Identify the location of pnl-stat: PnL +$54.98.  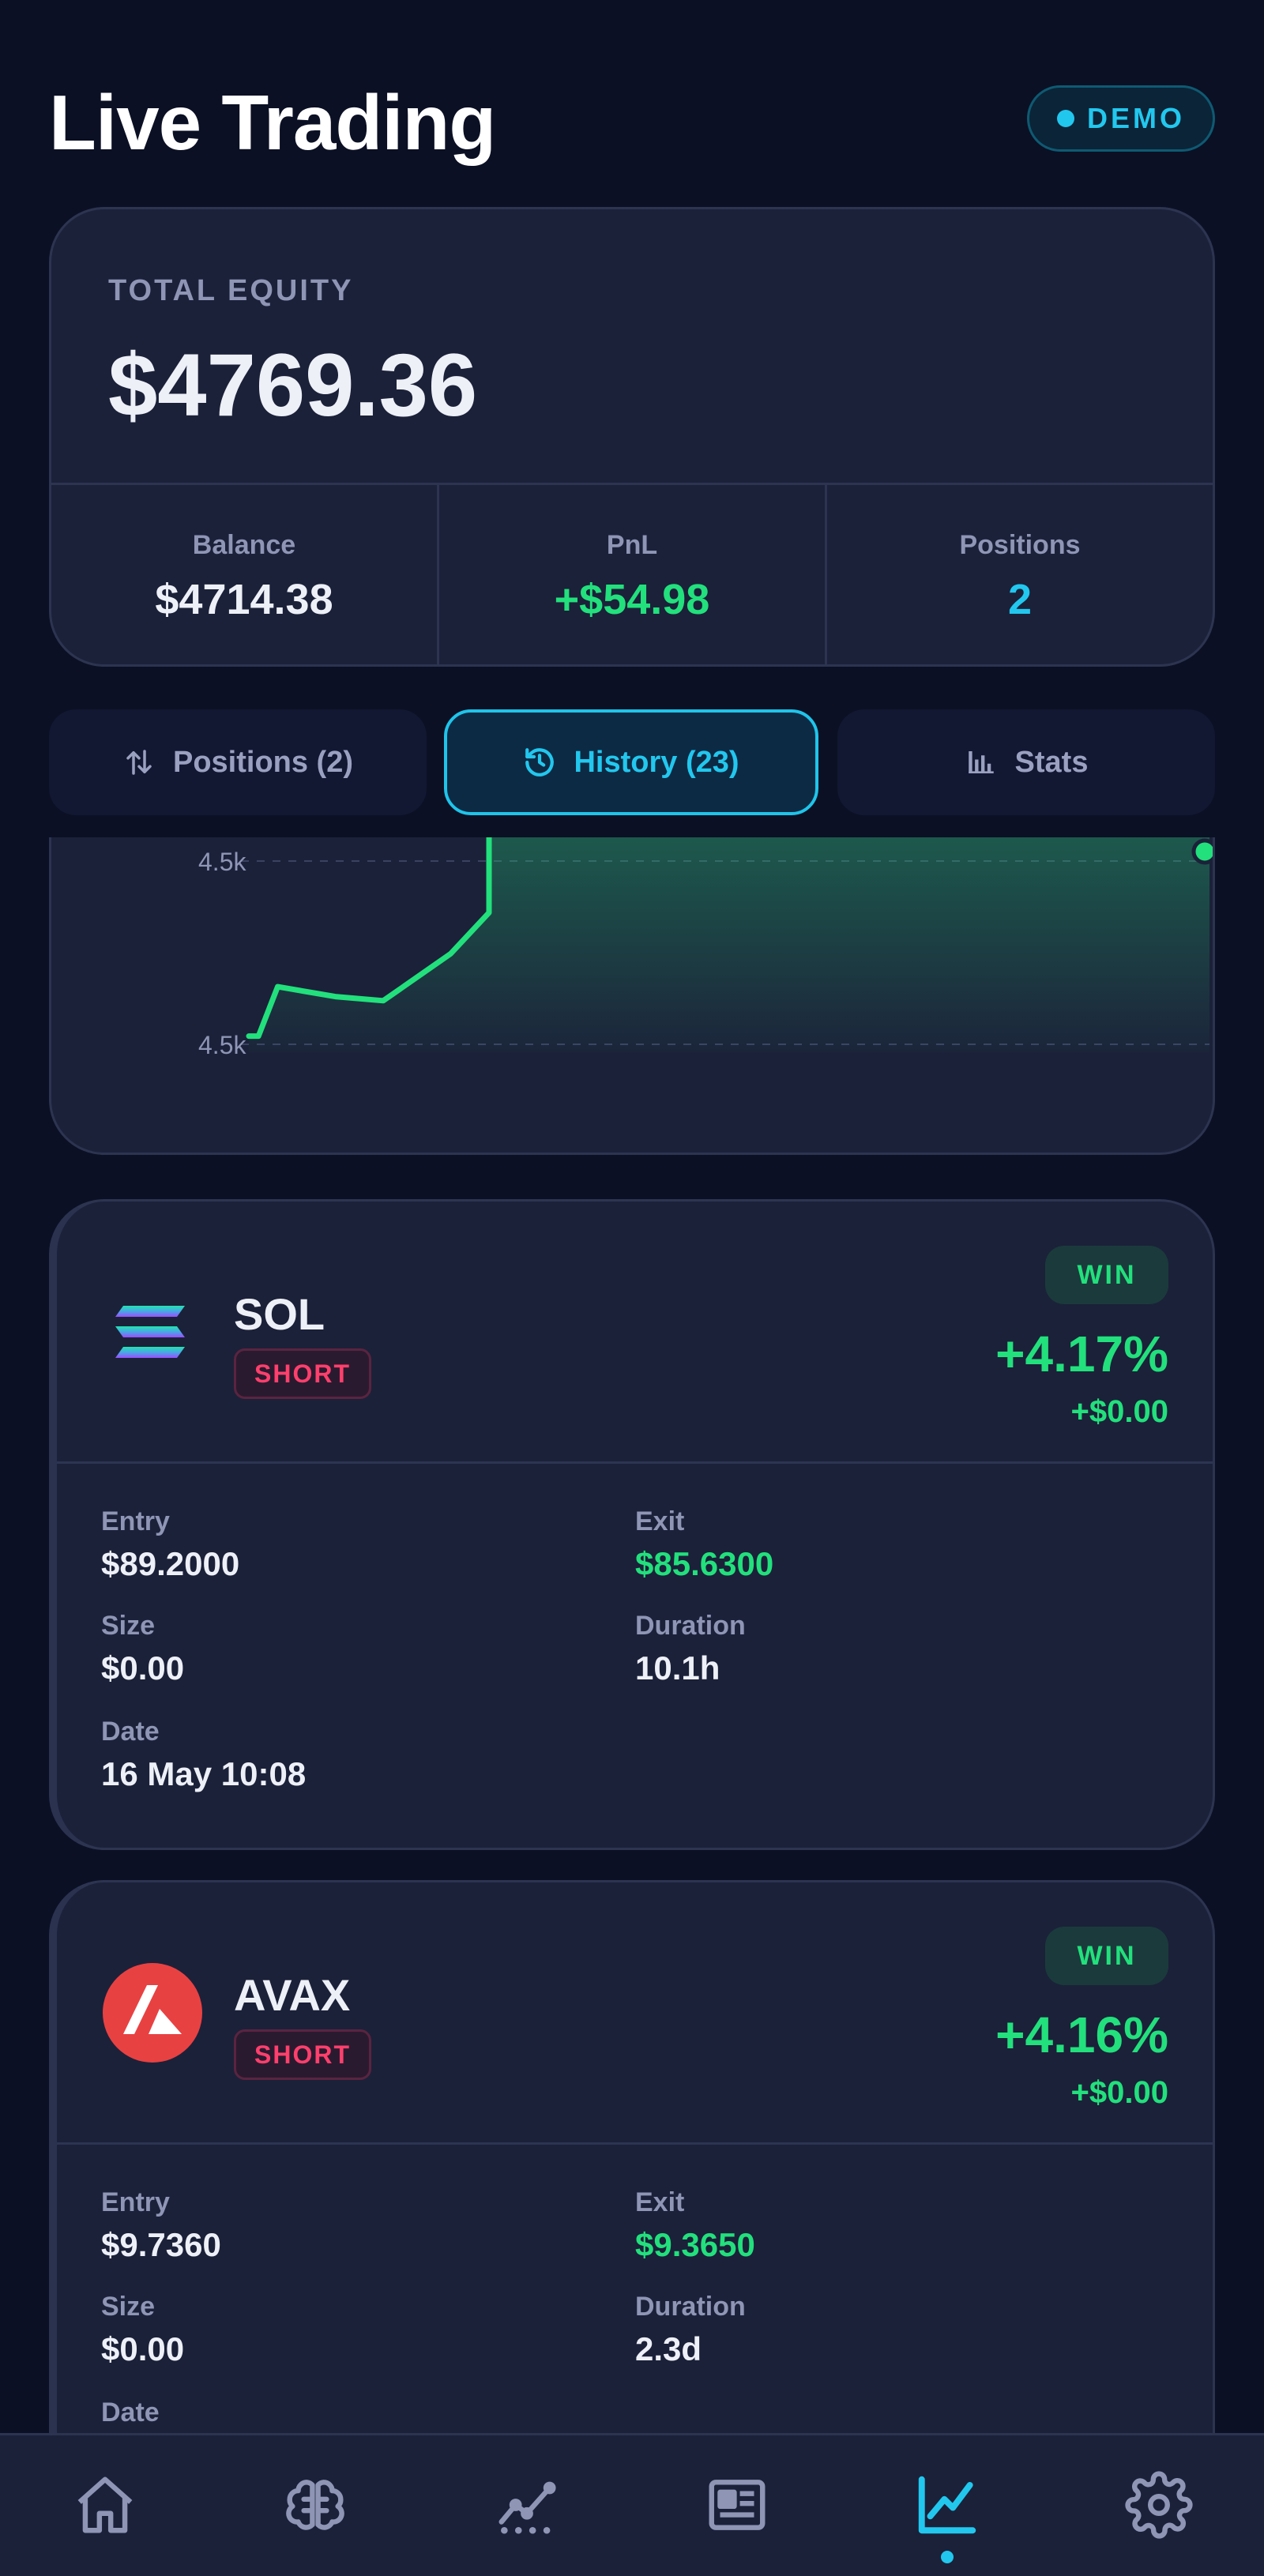
(633, 575).